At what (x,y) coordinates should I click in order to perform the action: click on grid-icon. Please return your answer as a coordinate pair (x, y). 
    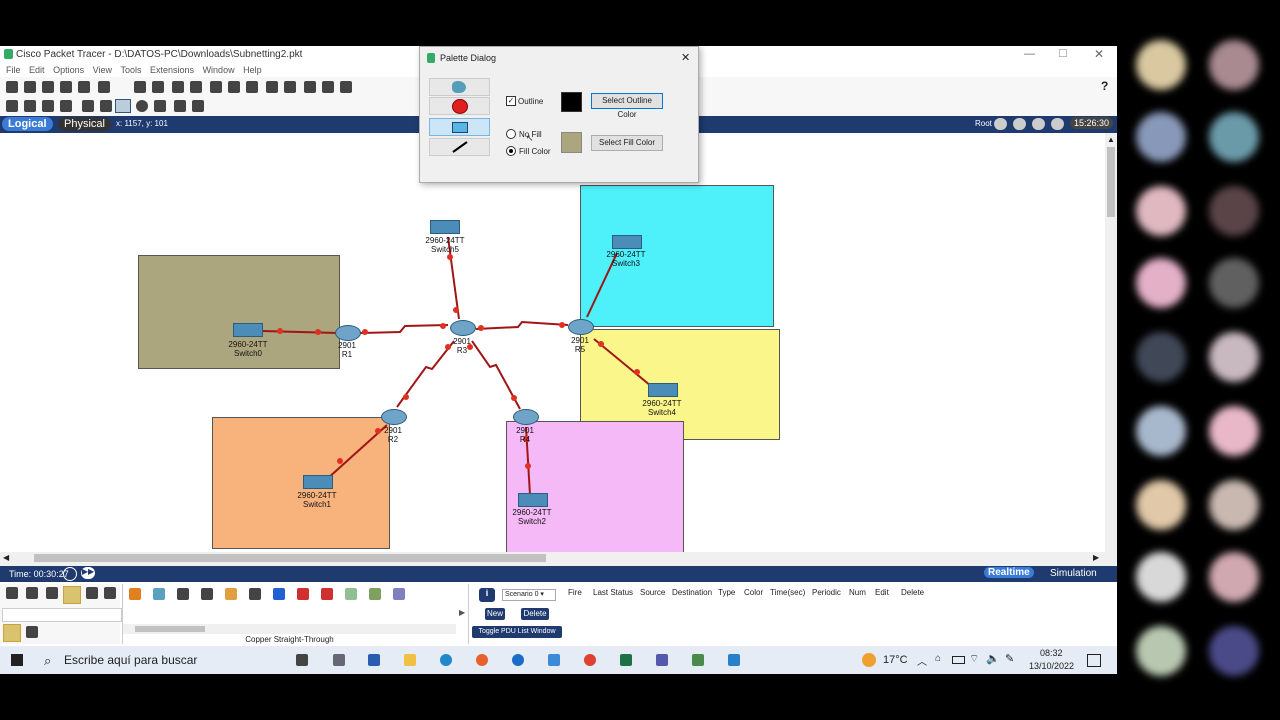
    Looking at the image, I should click on (32, 632).